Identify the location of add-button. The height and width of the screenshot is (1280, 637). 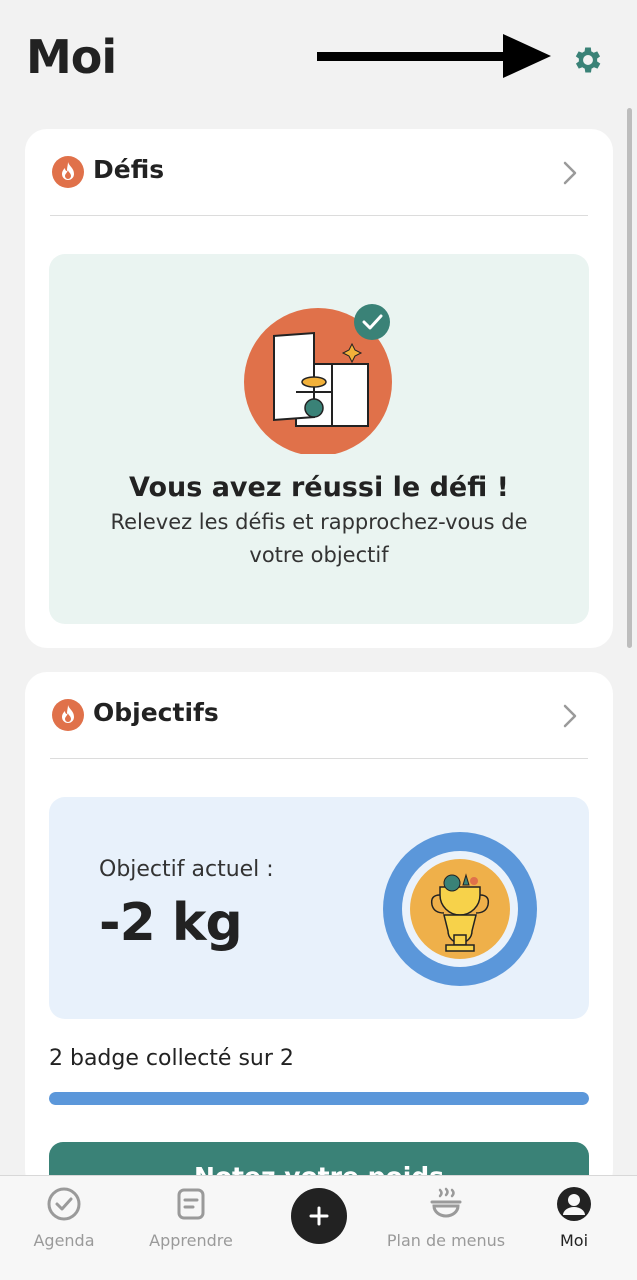
(319, 1216).